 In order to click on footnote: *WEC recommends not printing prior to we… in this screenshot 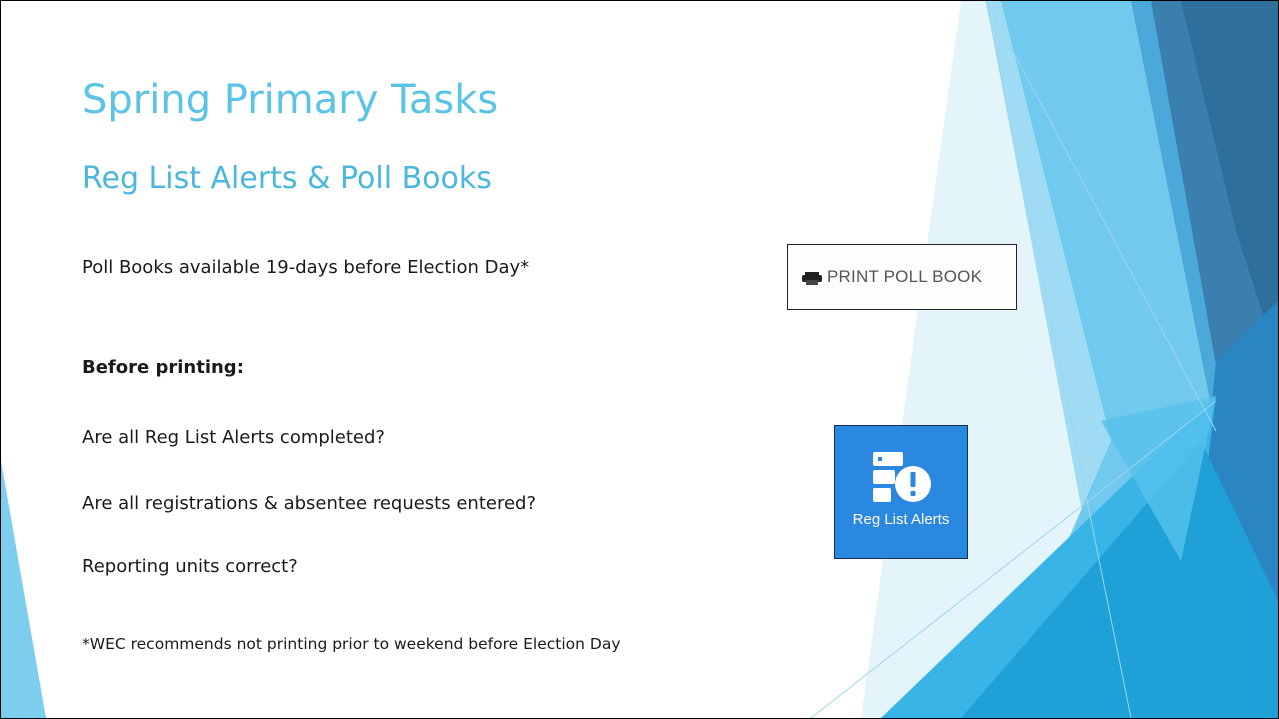, I will do `click(351, 644)`.